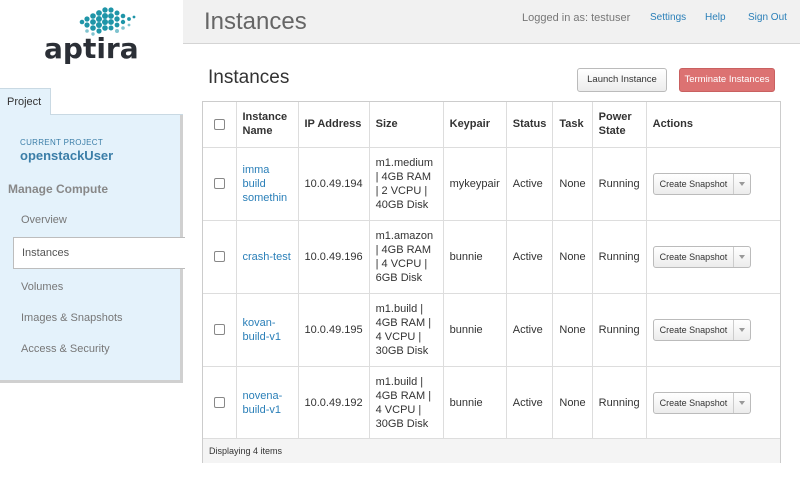 This screenshot has height=482, width=800. I want to click on instance-name-link: crash-test, so click(267, 257).